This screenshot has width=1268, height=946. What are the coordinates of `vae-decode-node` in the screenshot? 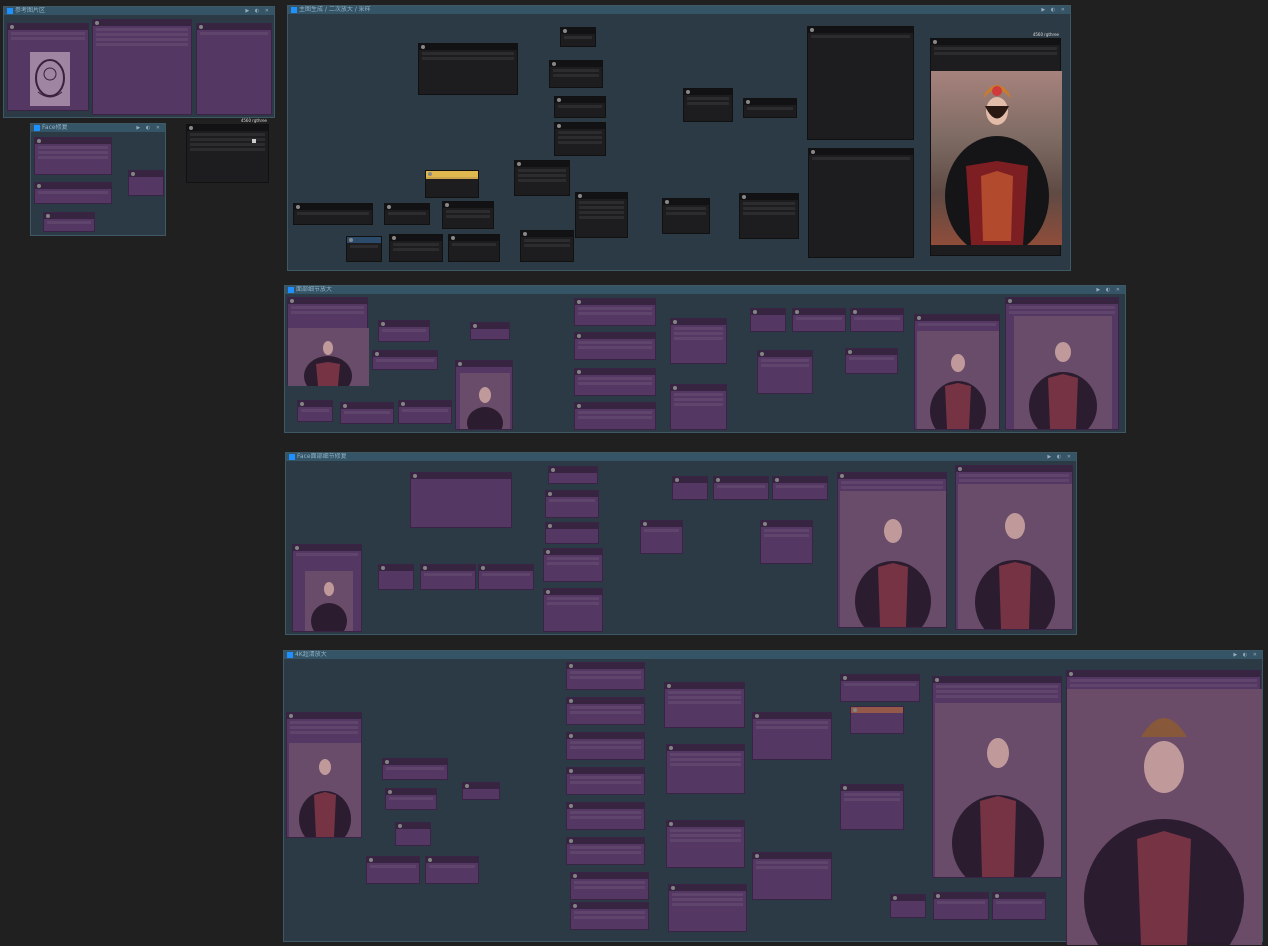 It's located at (770, 108).